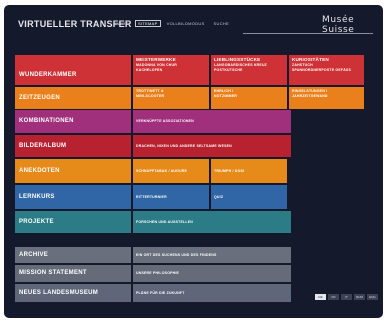  What do you see at coordinates (212, 121) in the screenshot?
I see `subpage-kombinationen-1: VERKNÜPFTE ASSOZIATIONEN` at bounding box center [212, 121].